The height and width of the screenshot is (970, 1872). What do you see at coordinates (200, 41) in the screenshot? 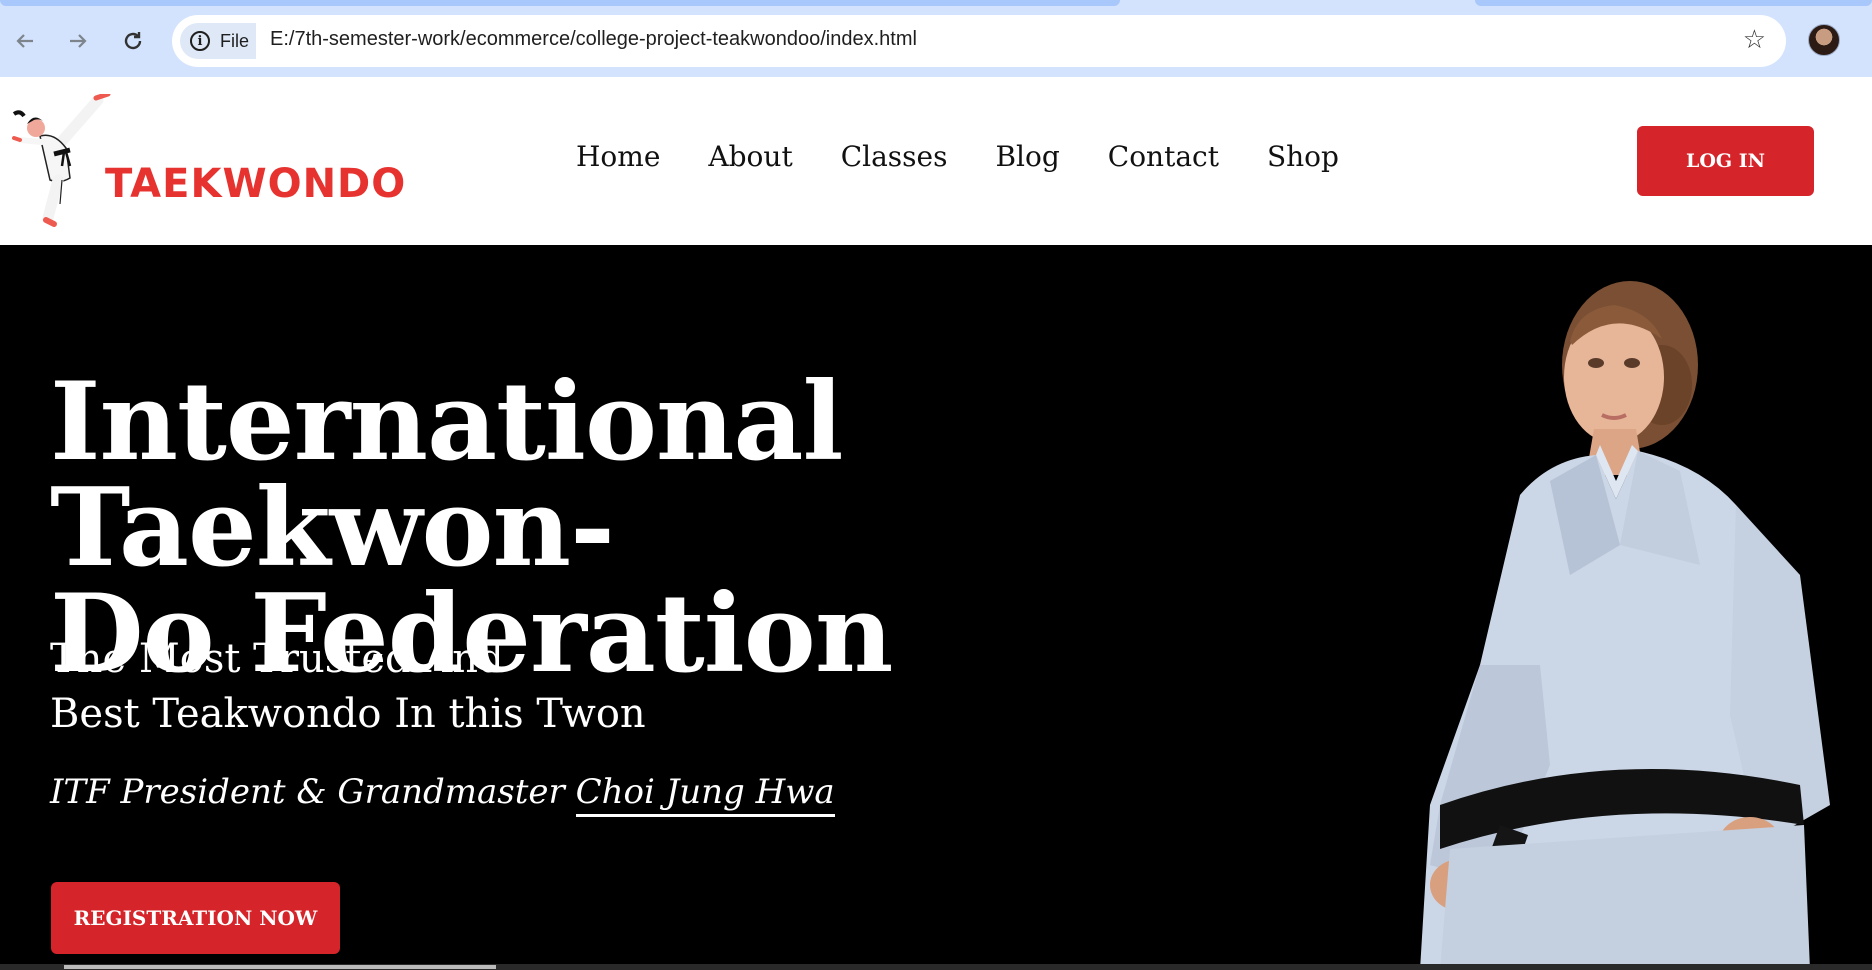
I see `info-icon: i` at bounding box center [200, 41].